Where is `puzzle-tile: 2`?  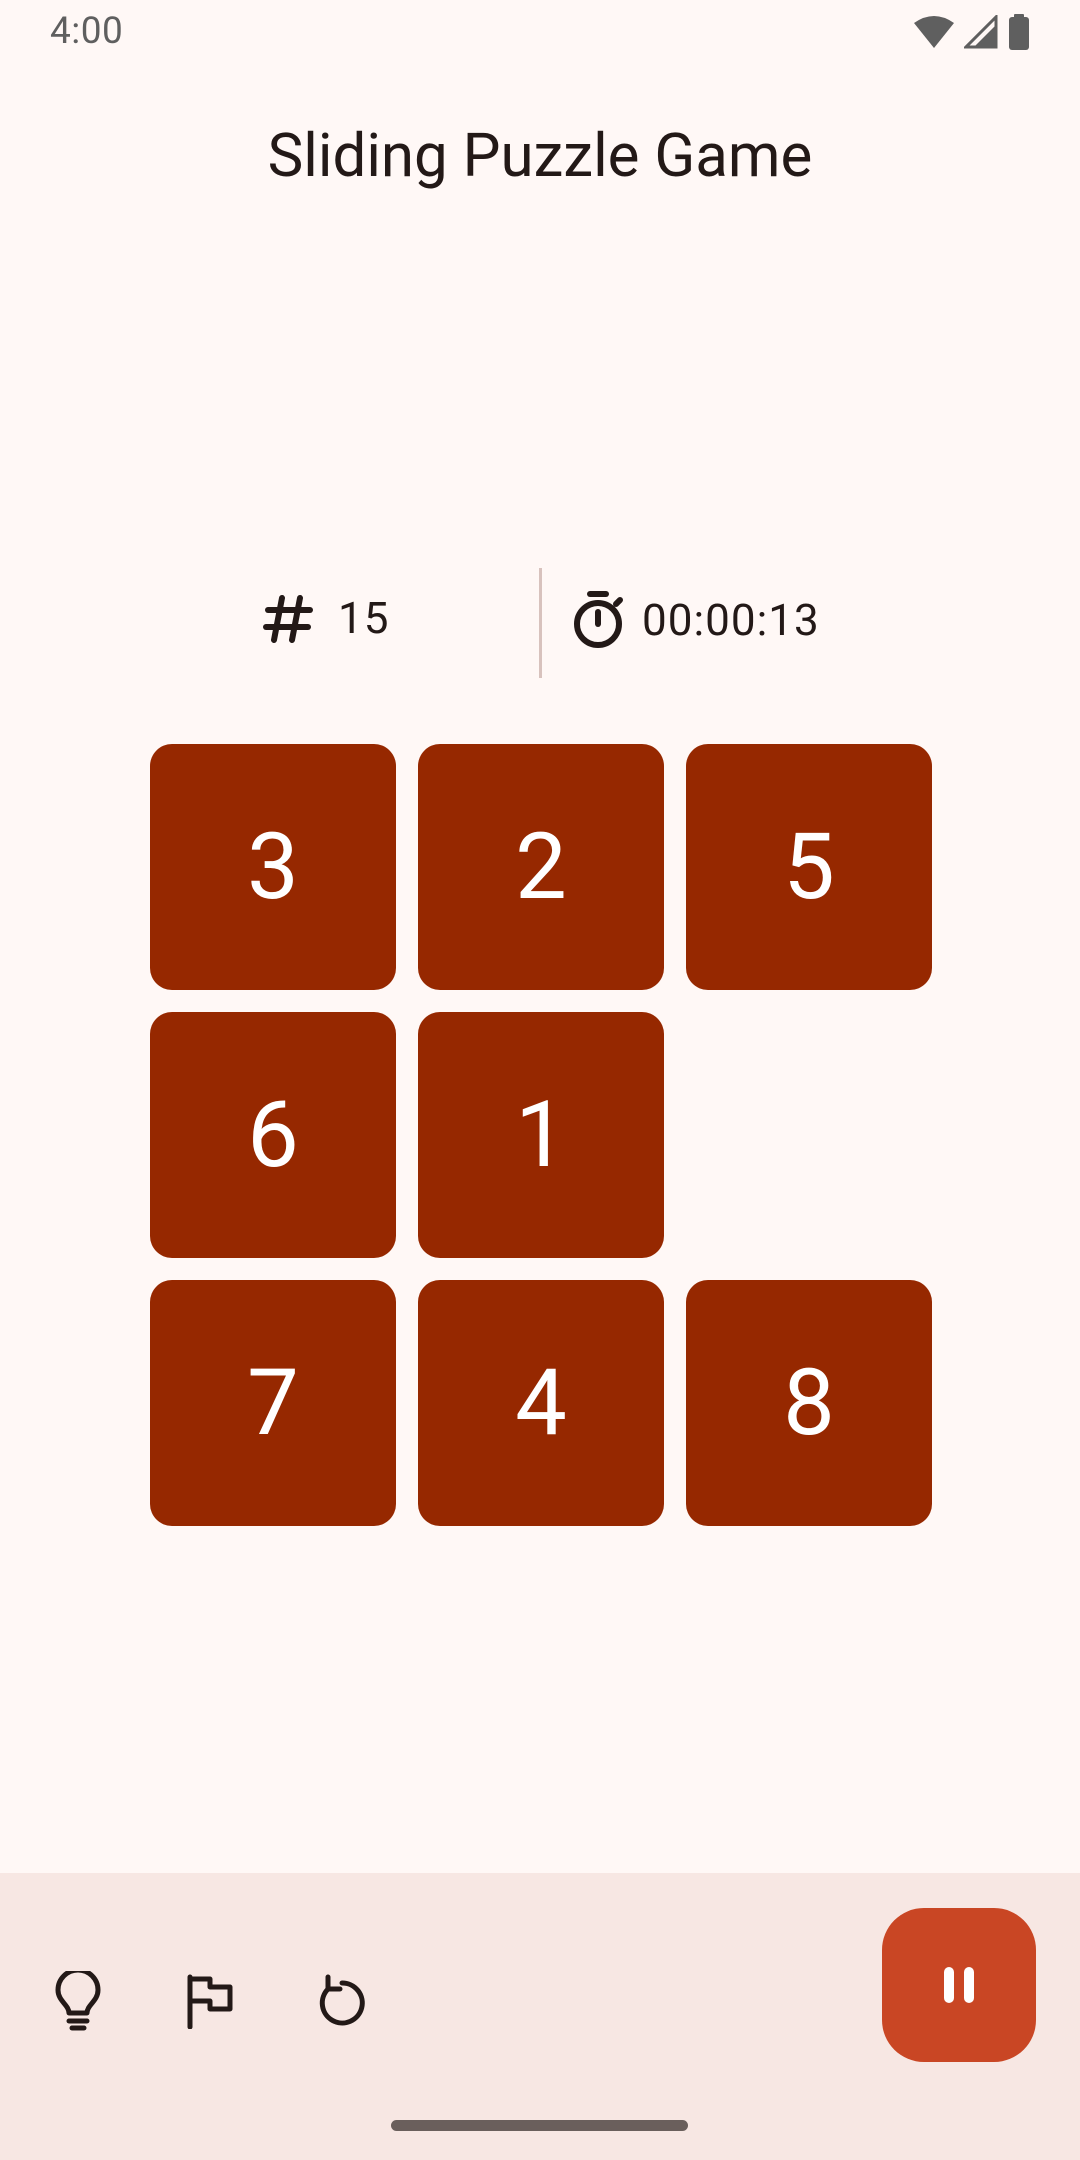
puzzle-tile: 2 is located at coordinates (541, 867).